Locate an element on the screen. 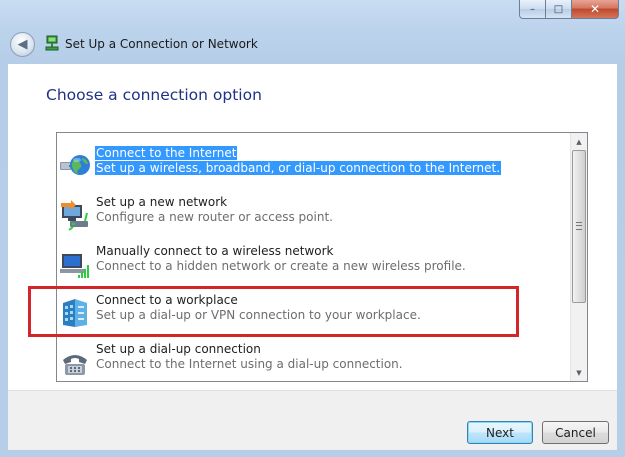 This screenshot has width=625, height=457. caption-buttons: – □ ✕ is located at coordinates (569, 9).